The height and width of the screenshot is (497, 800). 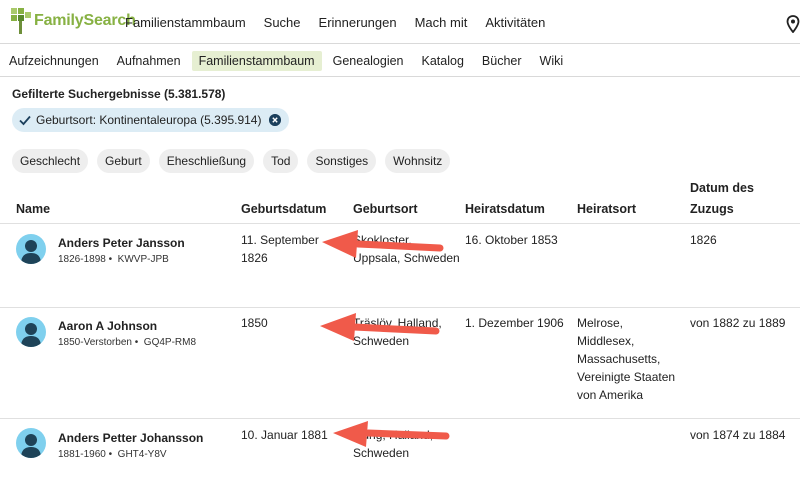 What do you see at coordinates (119, 94) in the screenshot?
I see `results-title: Gefilterte Suchergebnisse (5.381.578)` at bounding box center [119, 94].